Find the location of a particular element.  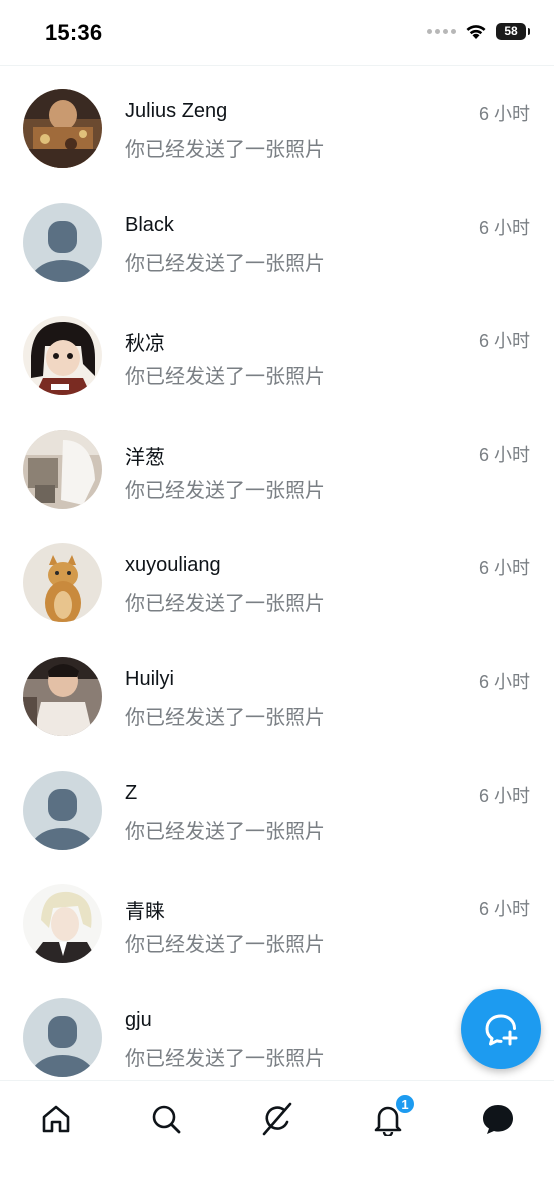

conversation-name: 青睐 is located at coordinates (145, 912).